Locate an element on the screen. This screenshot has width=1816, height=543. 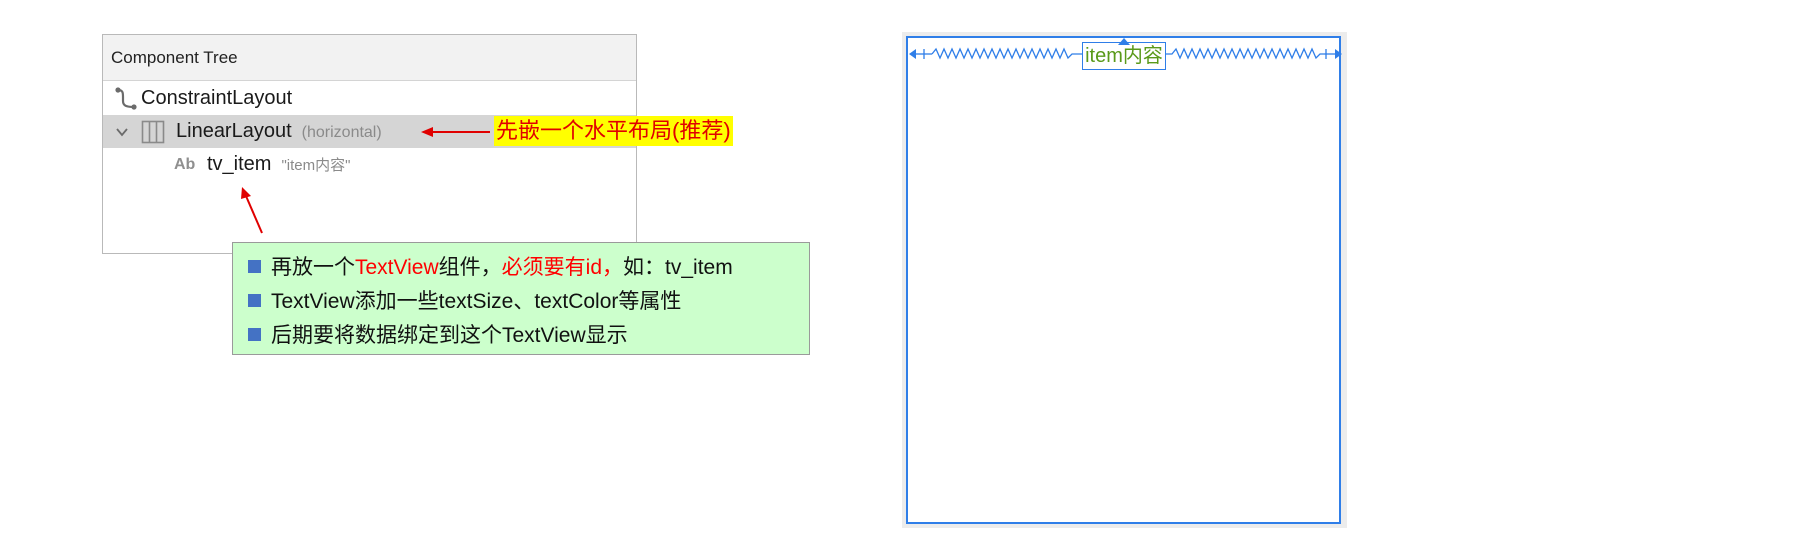
arrow-left-icon is located at coordinates (455, 132).